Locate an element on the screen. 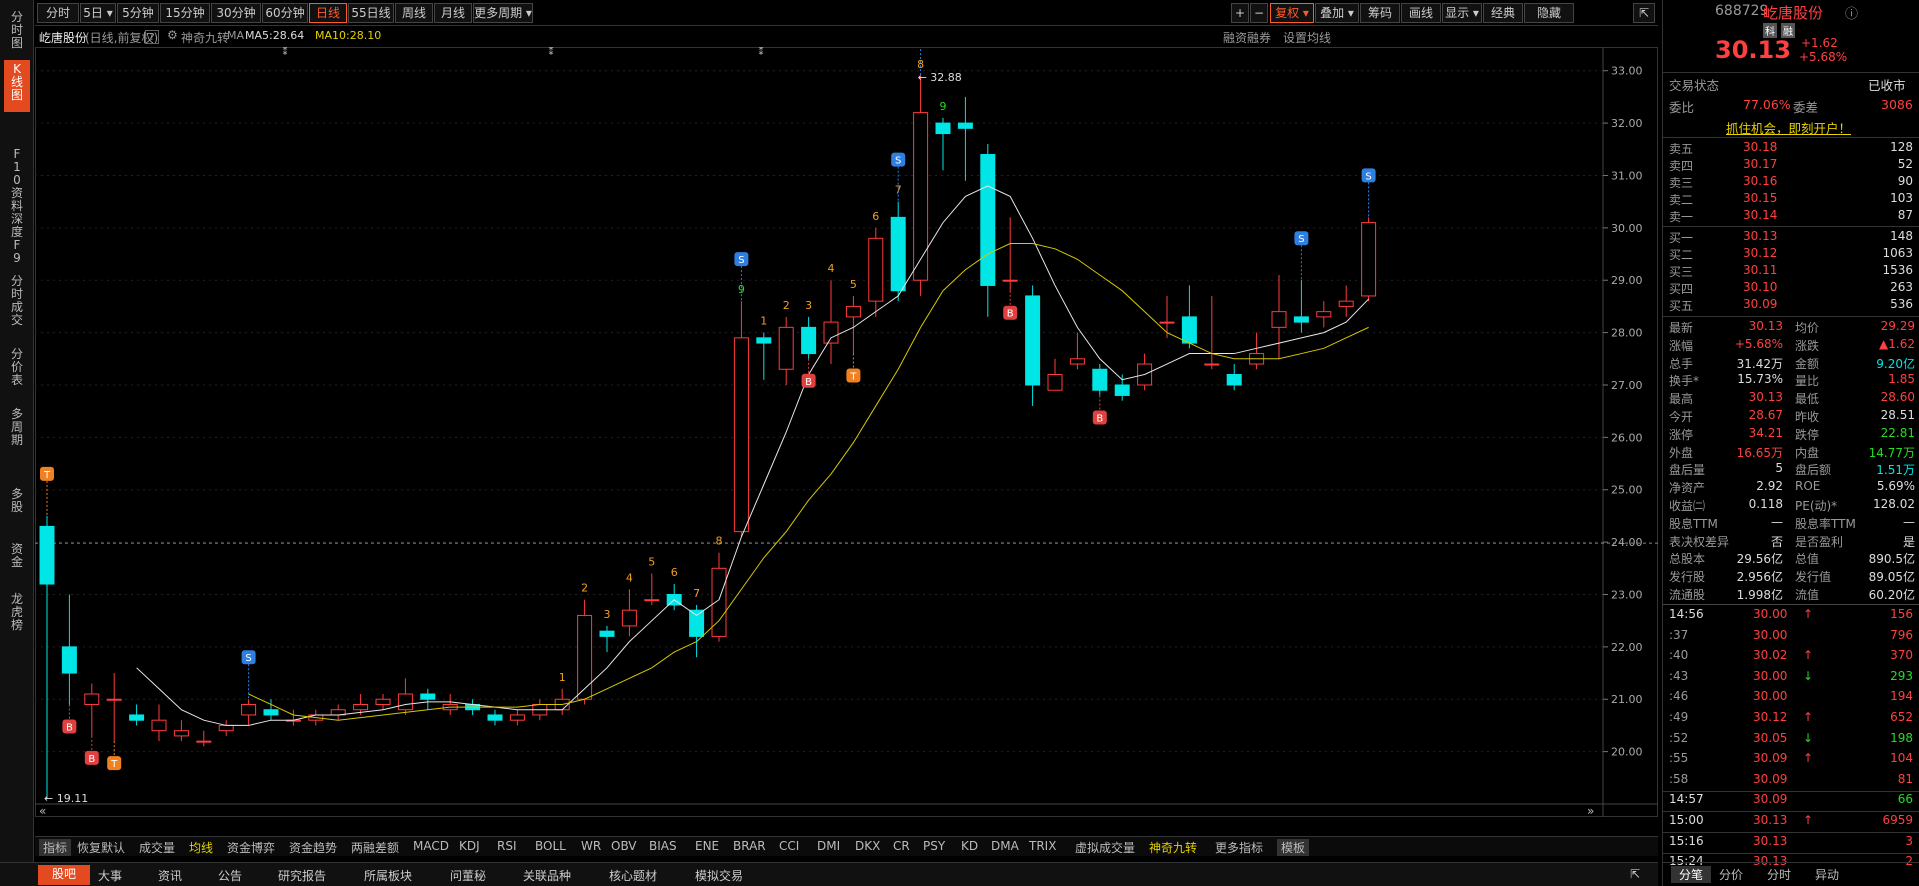 This screenshot has width=1919, height=886. period-5: 60分钟 is located at coordinates (285, 13).